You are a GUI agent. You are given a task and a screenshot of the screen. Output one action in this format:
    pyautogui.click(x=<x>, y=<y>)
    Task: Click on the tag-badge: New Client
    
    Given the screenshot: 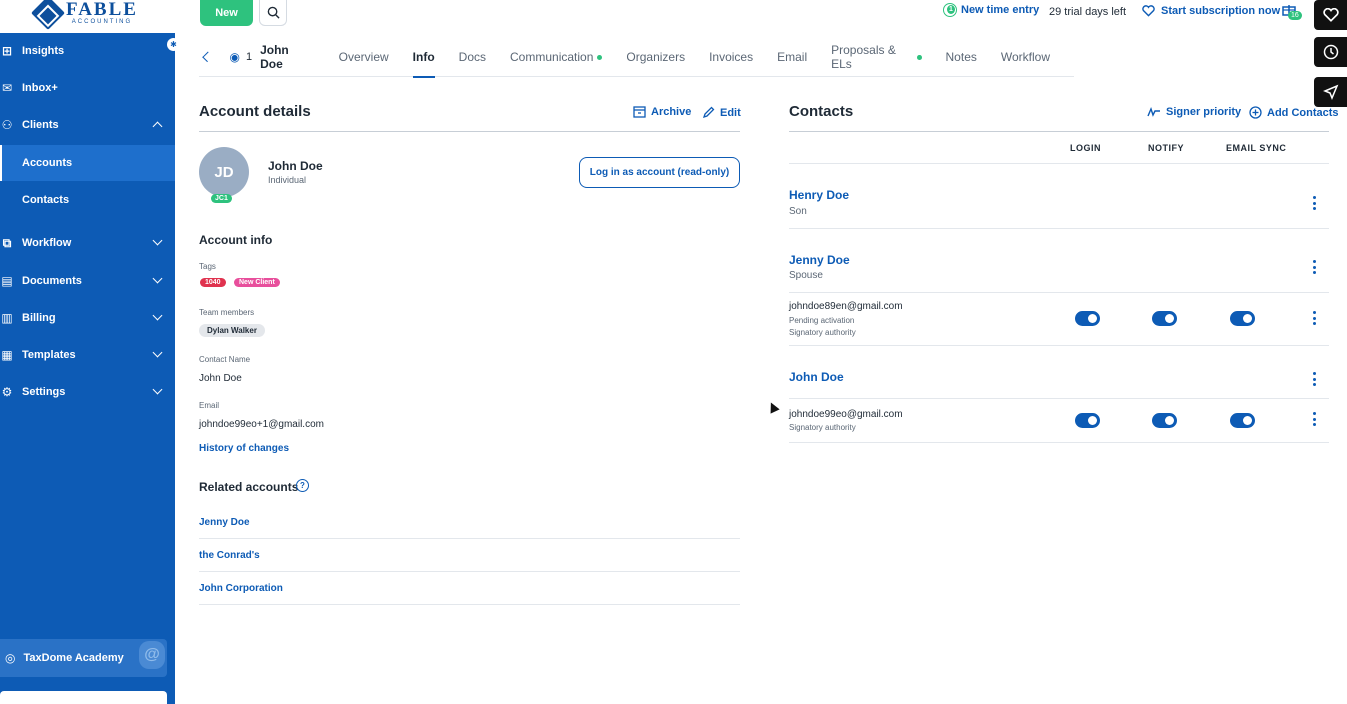 What is the action you would take?
    pyautogui.click(x=257, y=282)
    